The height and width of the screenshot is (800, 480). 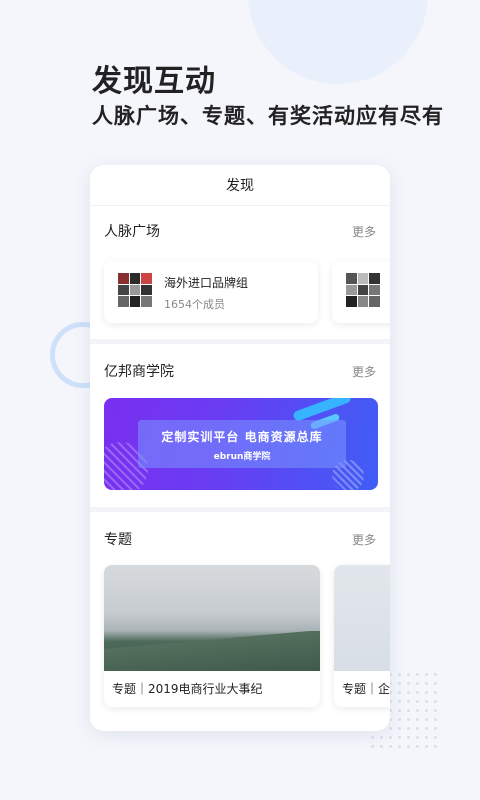 I want to click on hero-subtitle: 人脉广场、专题、有奖活动应有尽有, so click(x=268, y=116).